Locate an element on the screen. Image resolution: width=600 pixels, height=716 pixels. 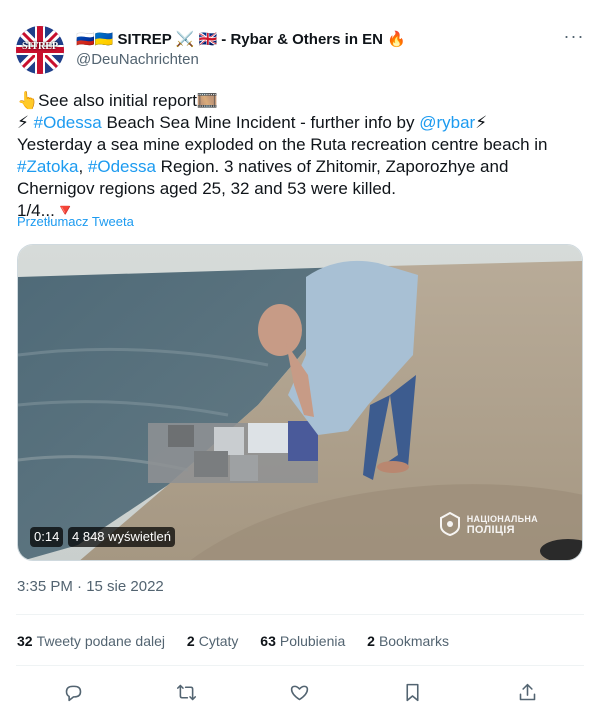
reply-icon is located at coordinates (73, 693).